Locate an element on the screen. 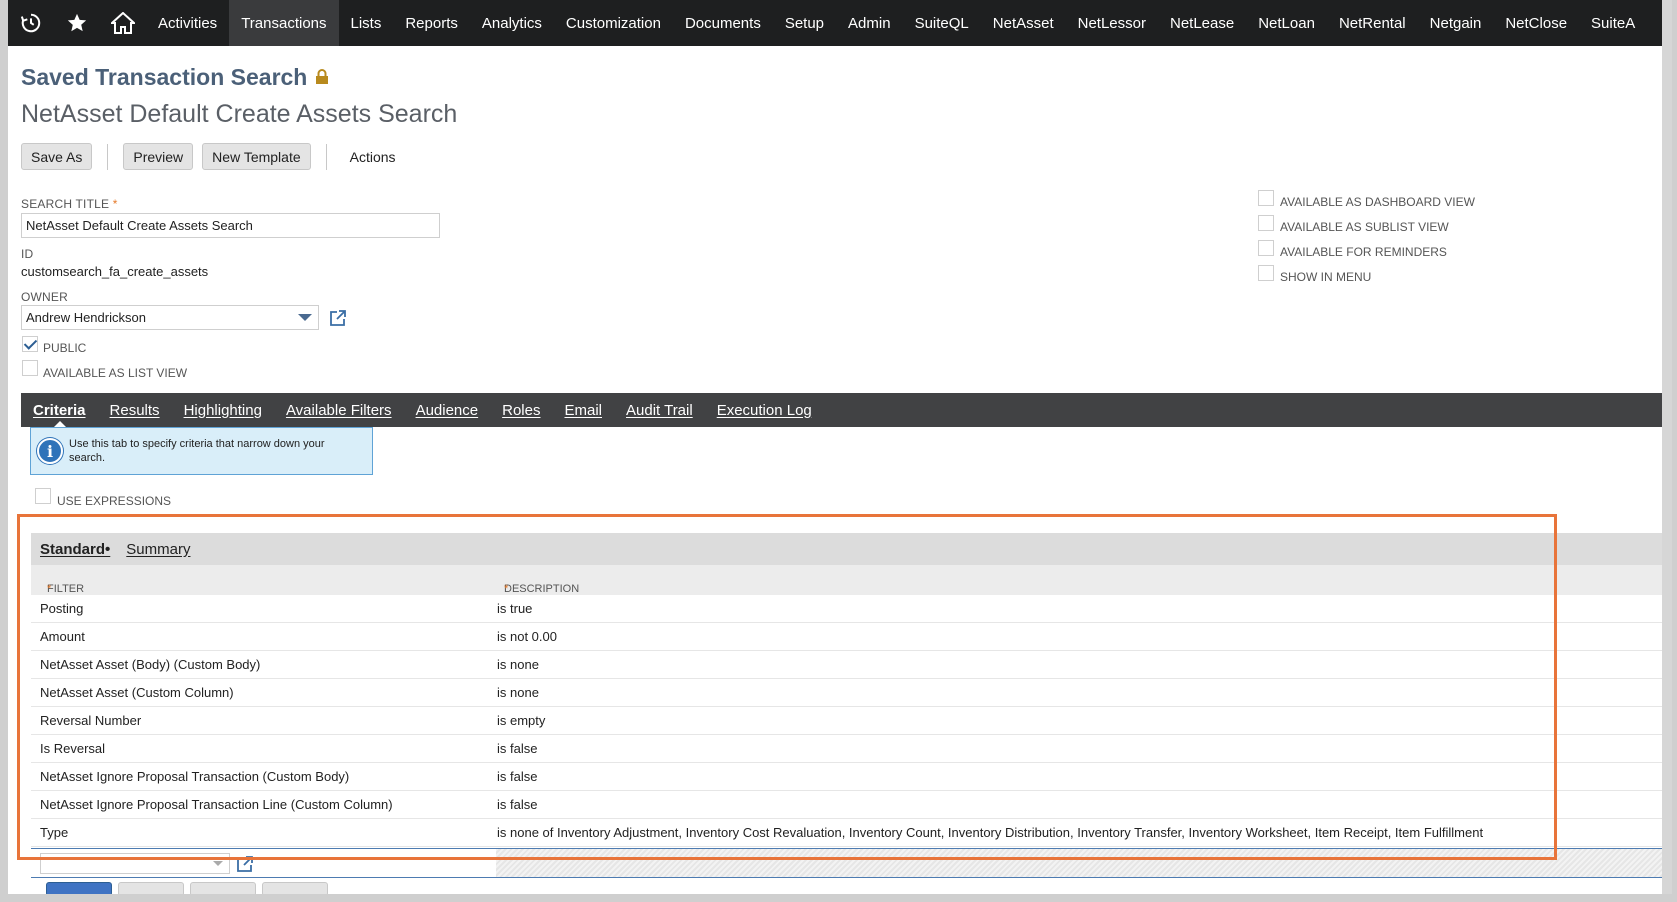 This screenshot has height=902, width=1677. nav-item-netclose: NetClose is located at coordinates (1536, 23).